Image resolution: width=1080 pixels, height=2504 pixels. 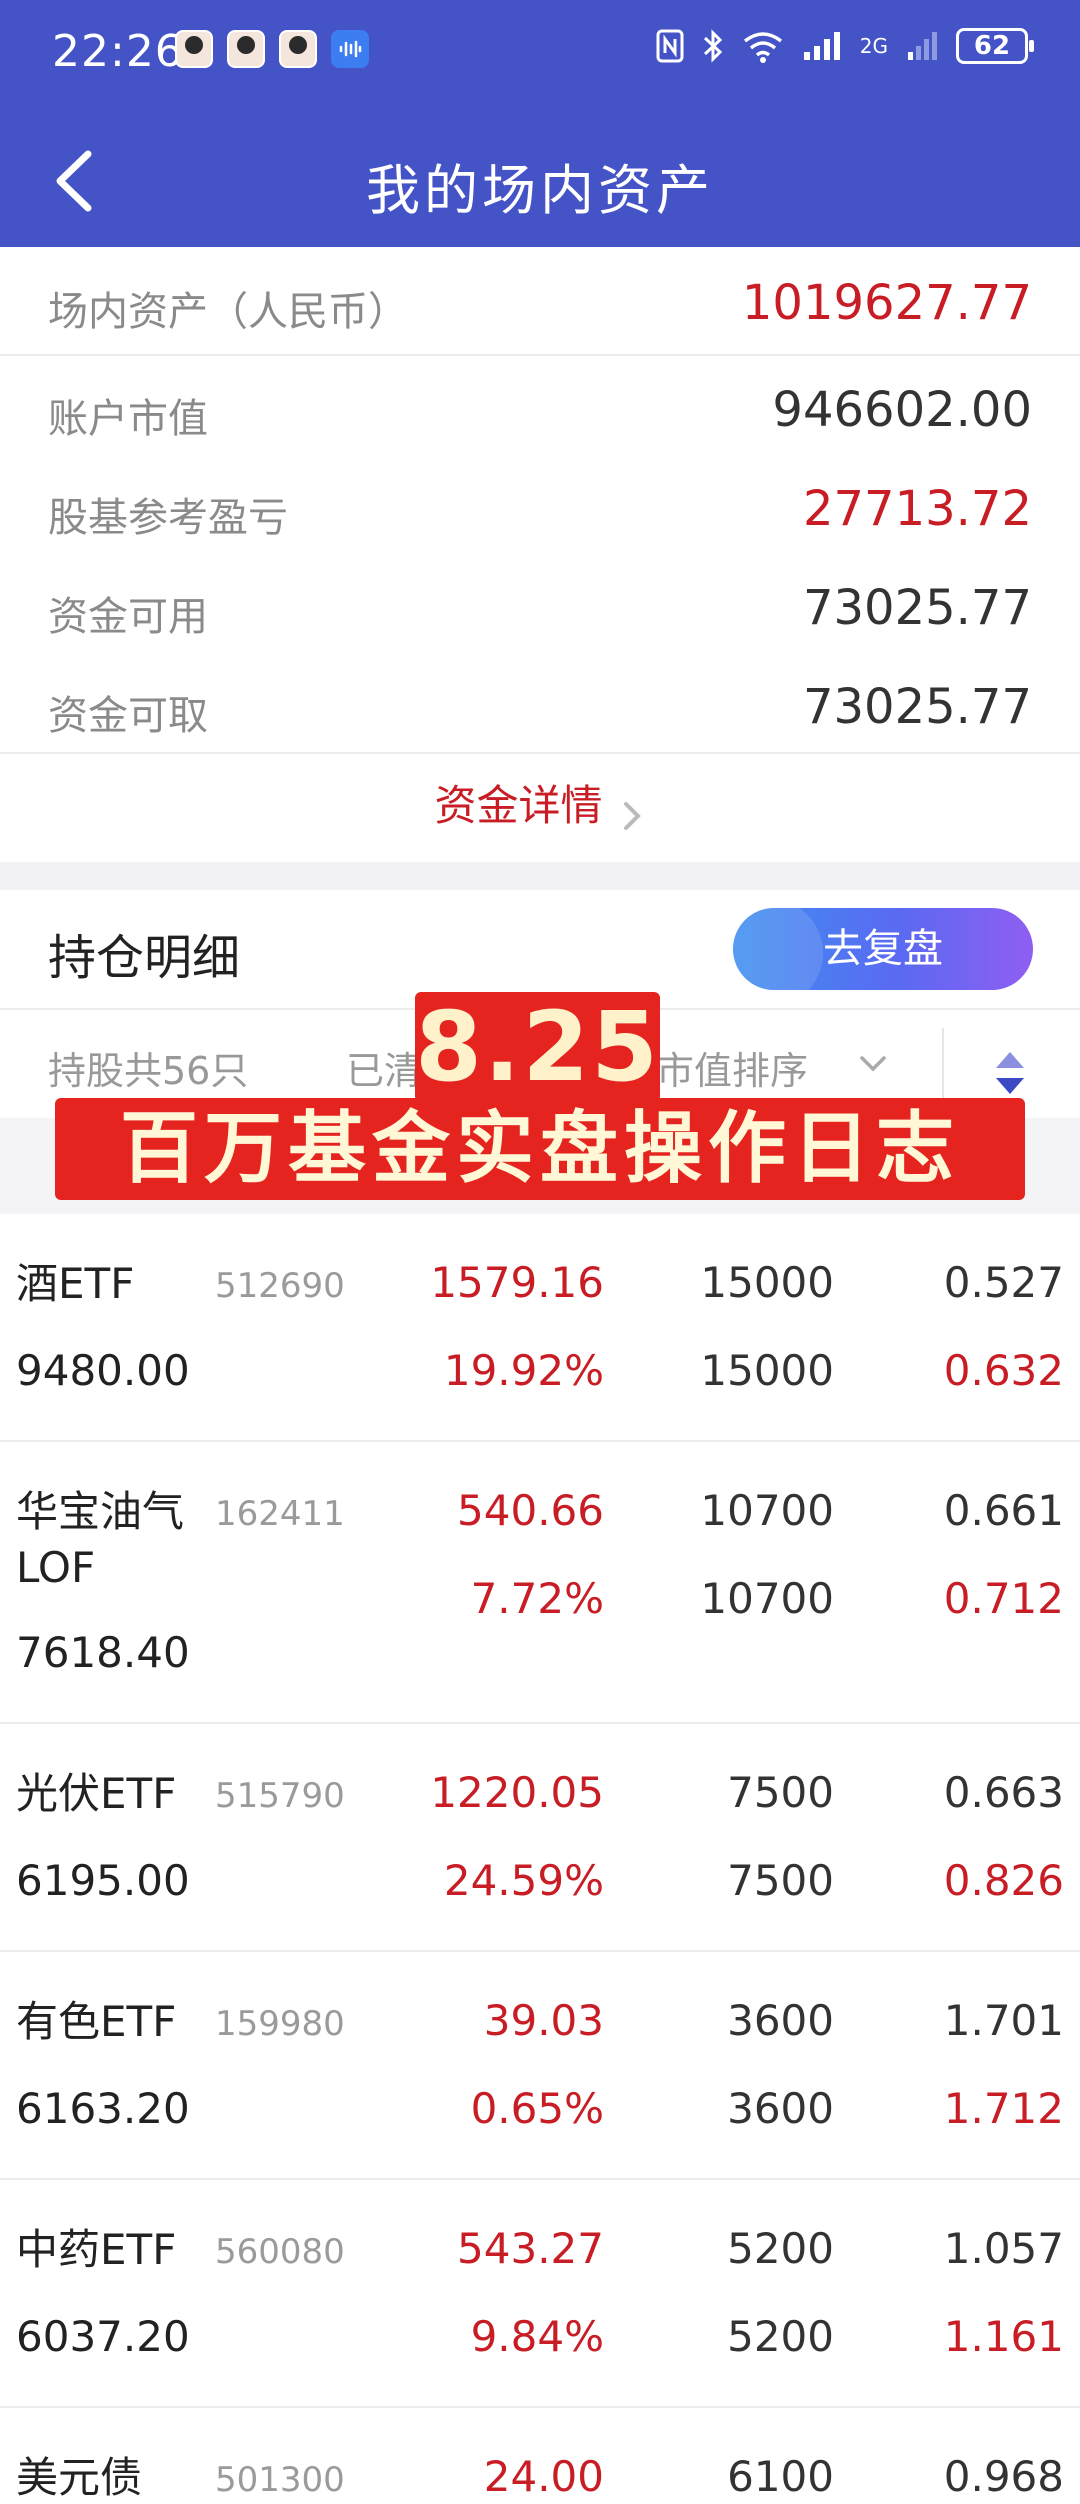 What do you see at coordinates (540, 607) in the screenshot?
I see `available-funds-row: 资金可用 73025.77` at bounding box center [540, 607].